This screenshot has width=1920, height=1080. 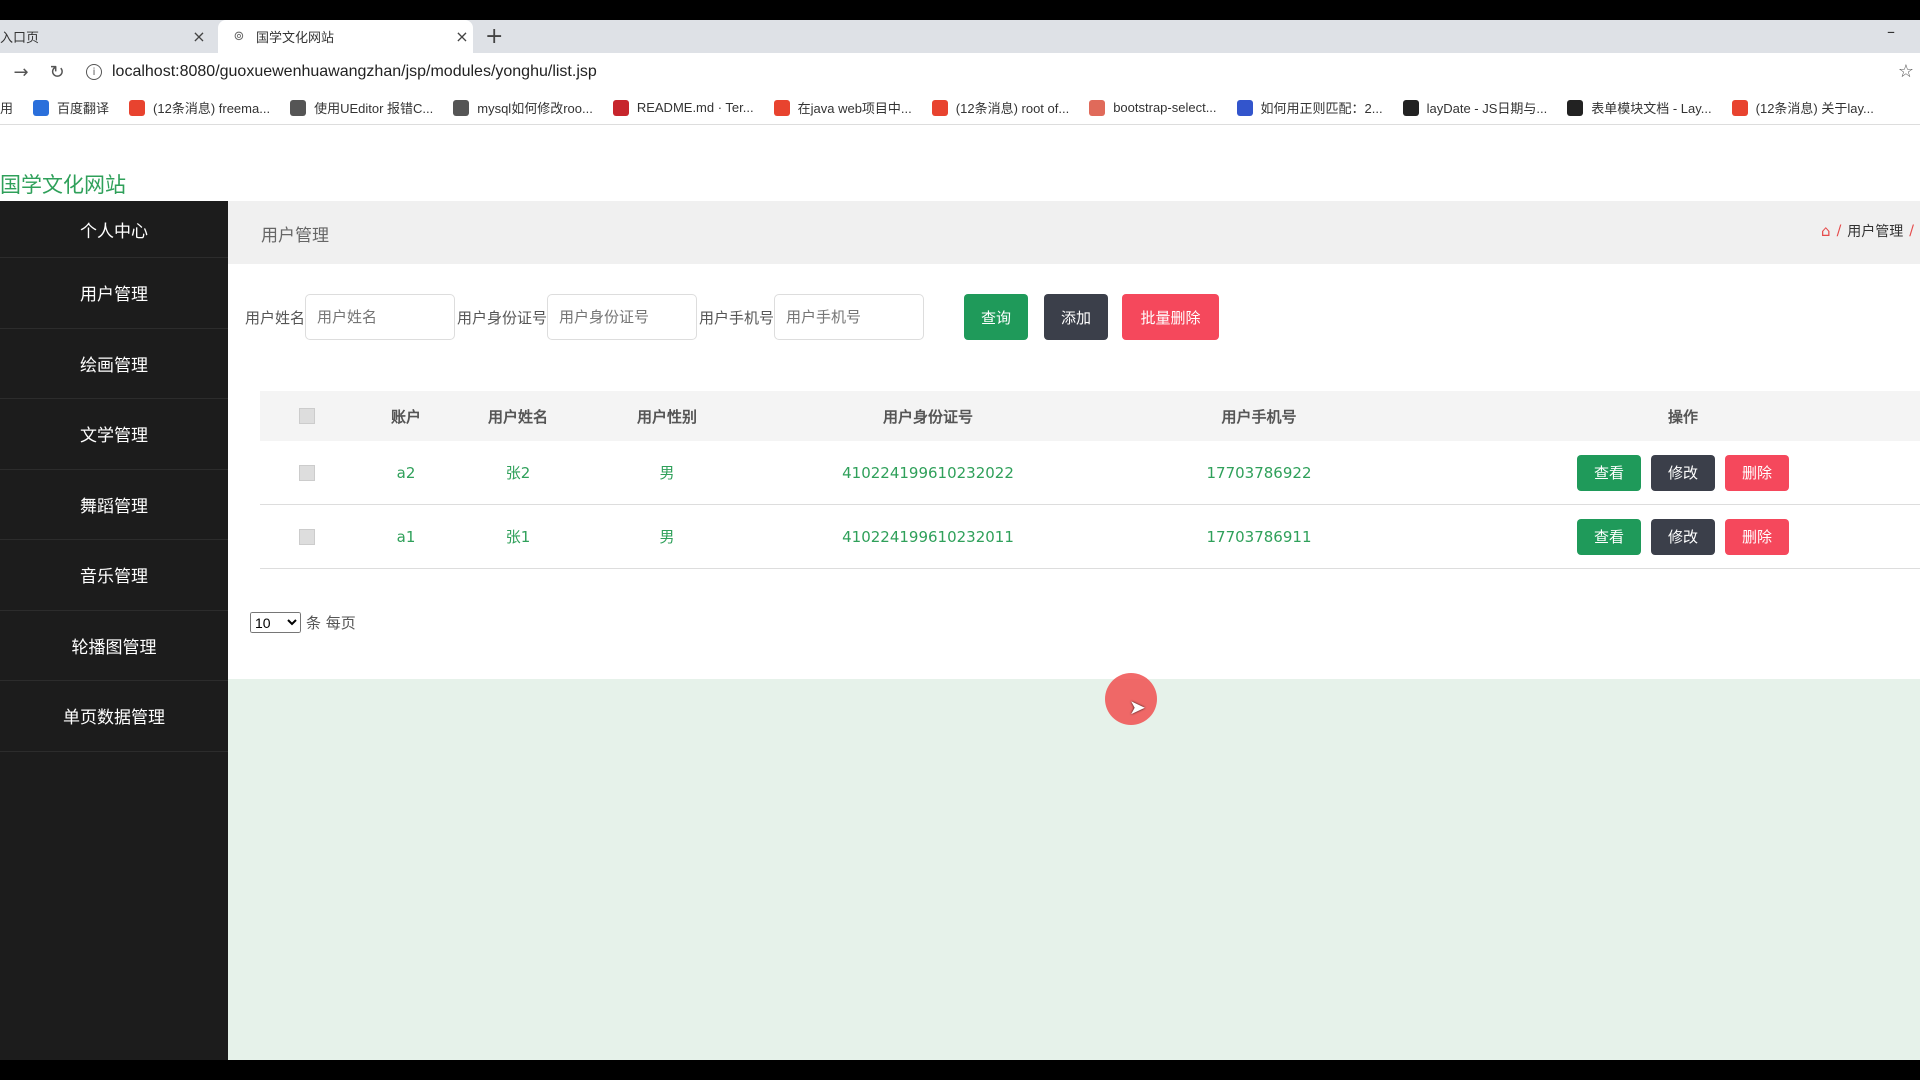 I want to click on cell-account: a1, so click(x=406, y=536).